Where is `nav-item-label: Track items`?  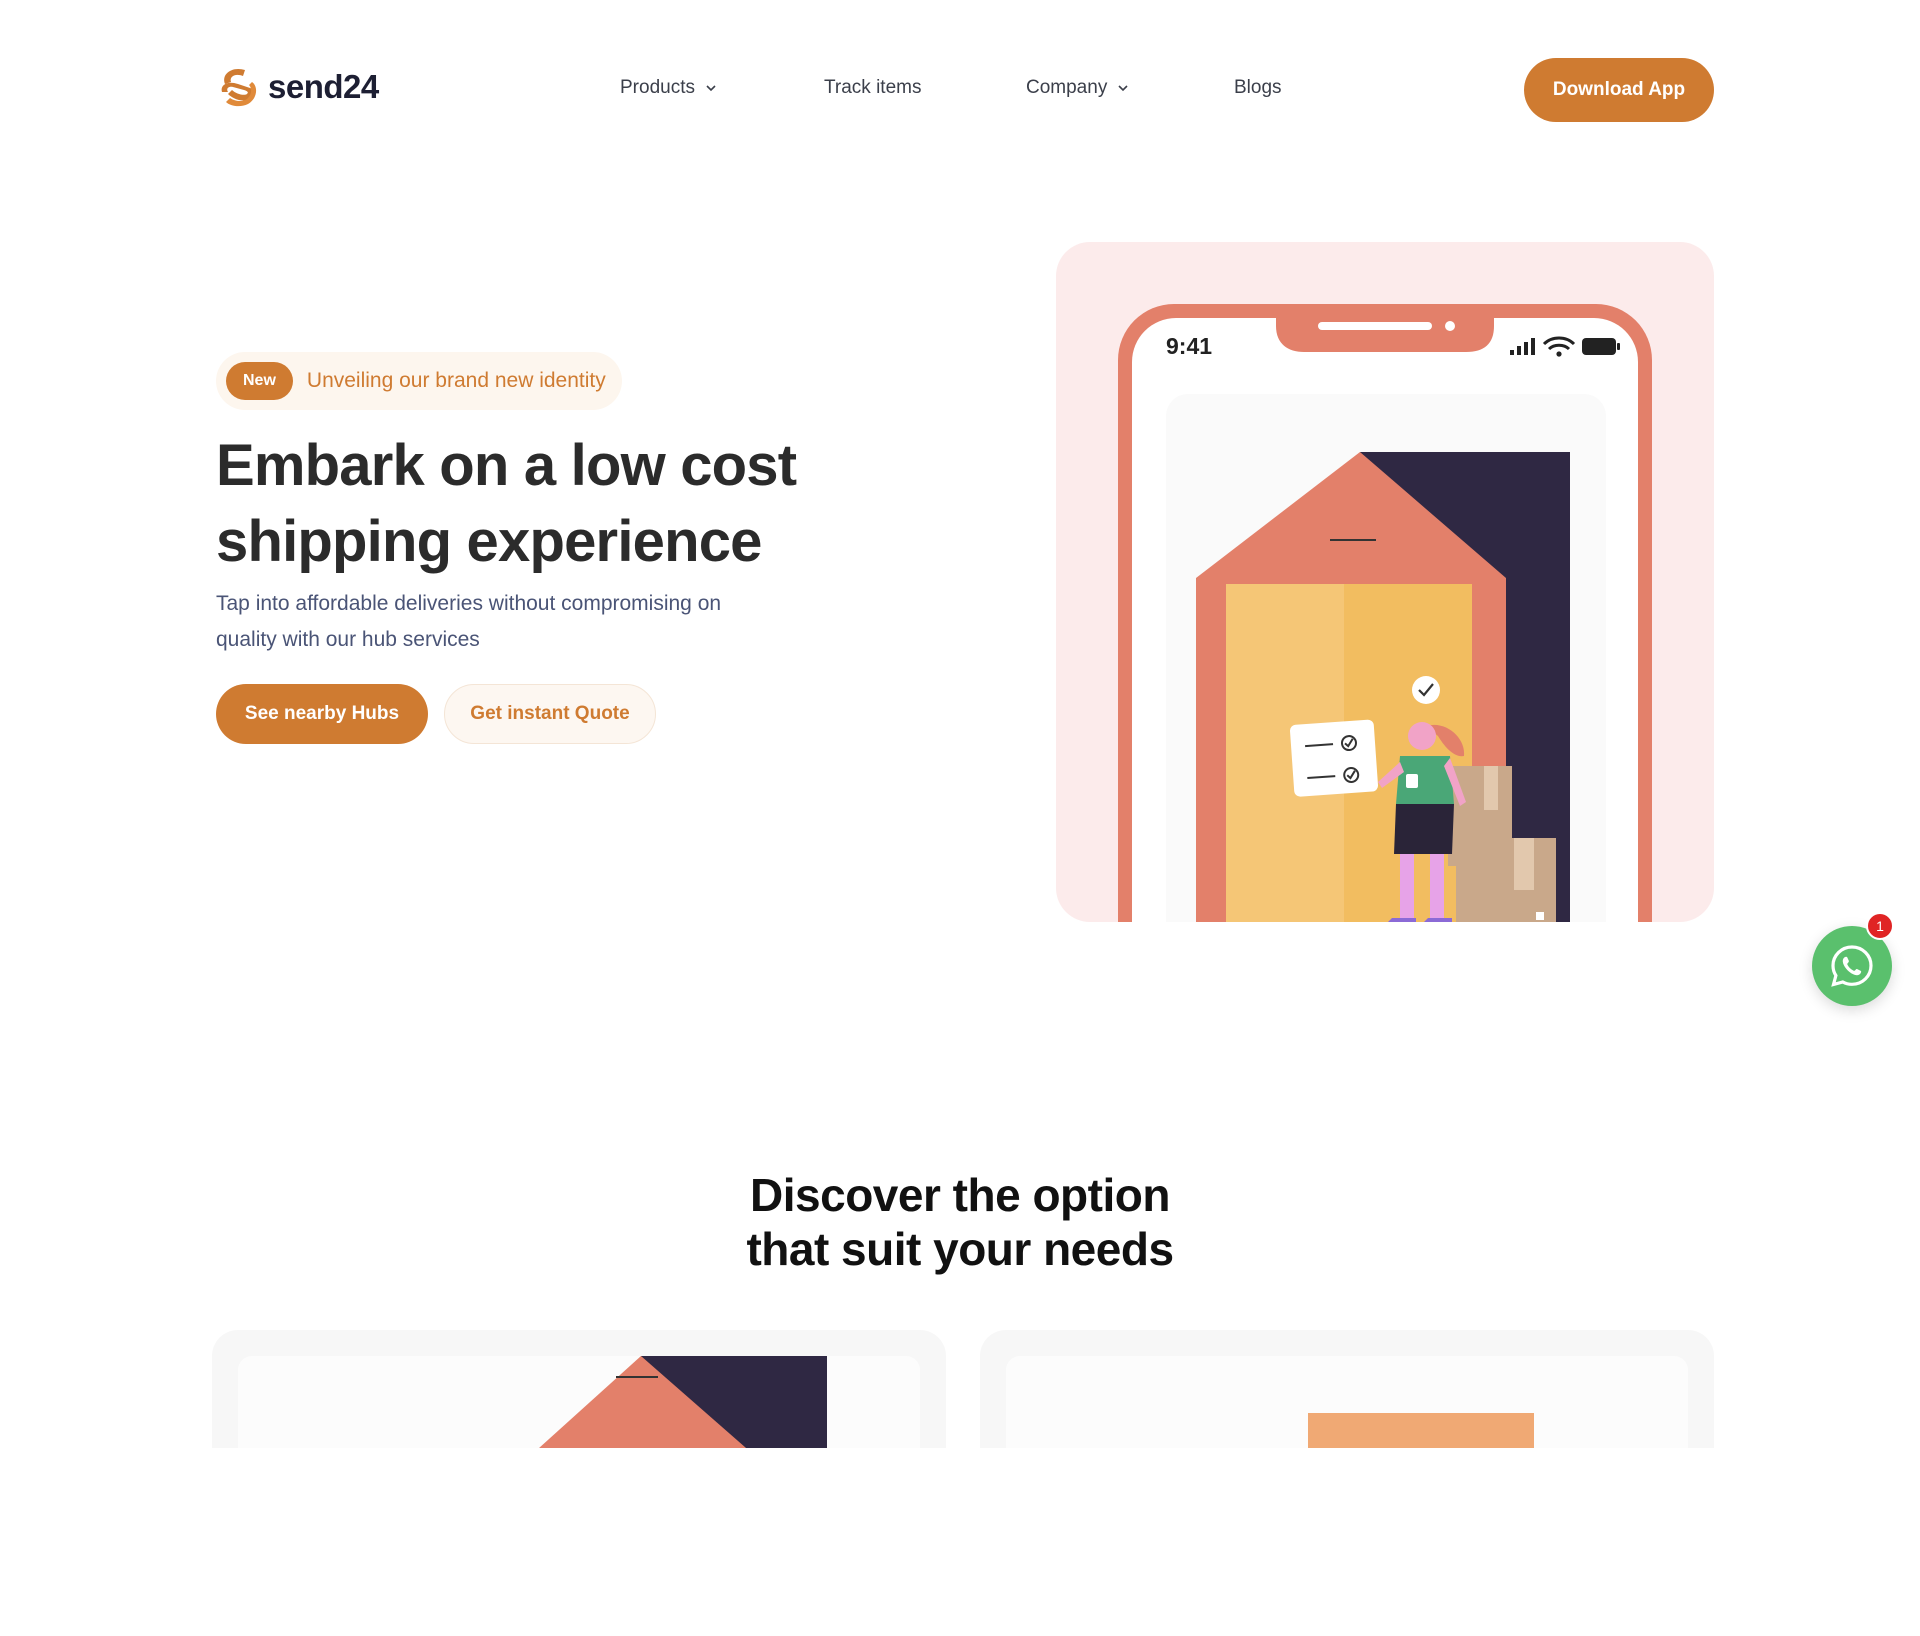
nav-item-label: Track items is located at coordinates (873, 87).